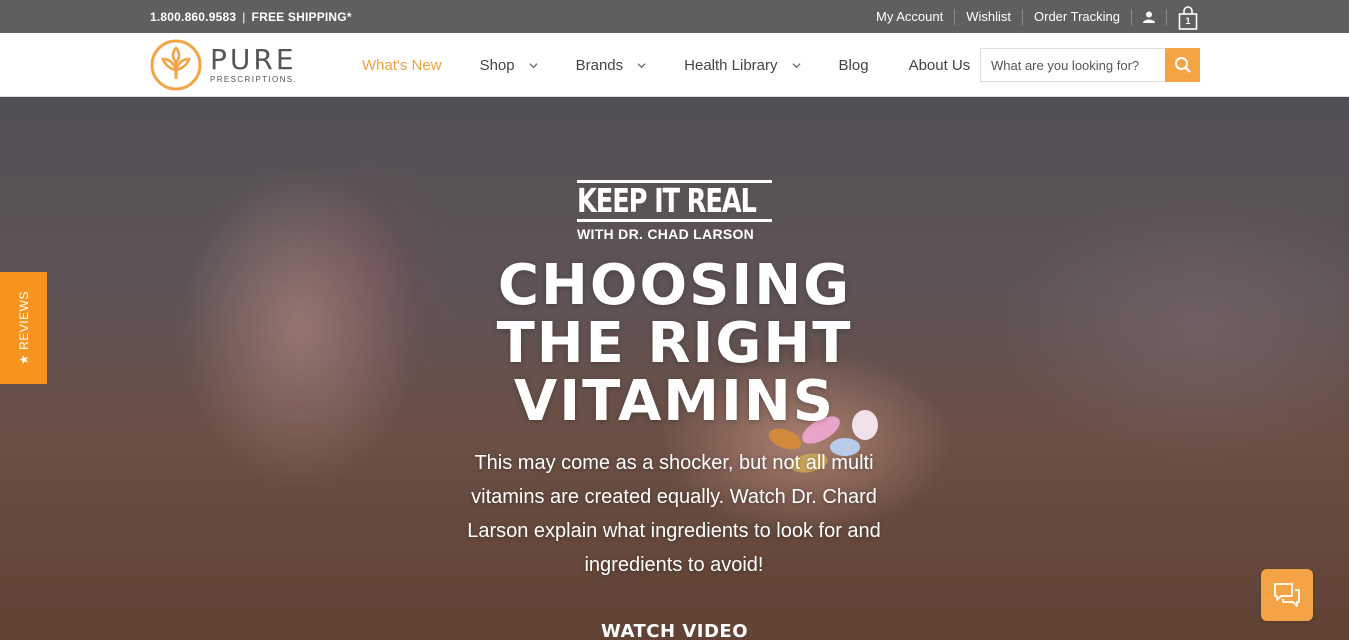 The height and width of the screenshot is (640, 1349). Describe the element at coordinates (599, 65) in the screenshot. I see `nav-label: Brands` at that location.